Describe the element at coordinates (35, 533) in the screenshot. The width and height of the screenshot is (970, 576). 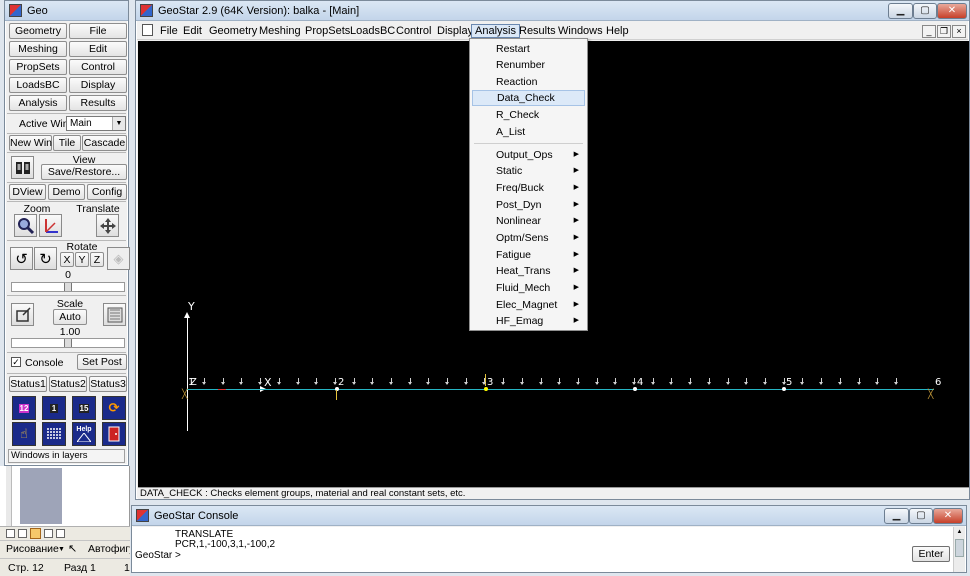
I see `print-view-icon` at that location.